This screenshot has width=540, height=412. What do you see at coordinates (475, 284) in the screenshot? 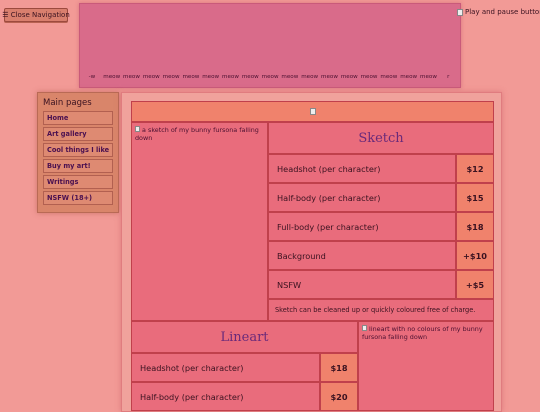
I see `price-value: +$5` at bounding box center [475, 284].